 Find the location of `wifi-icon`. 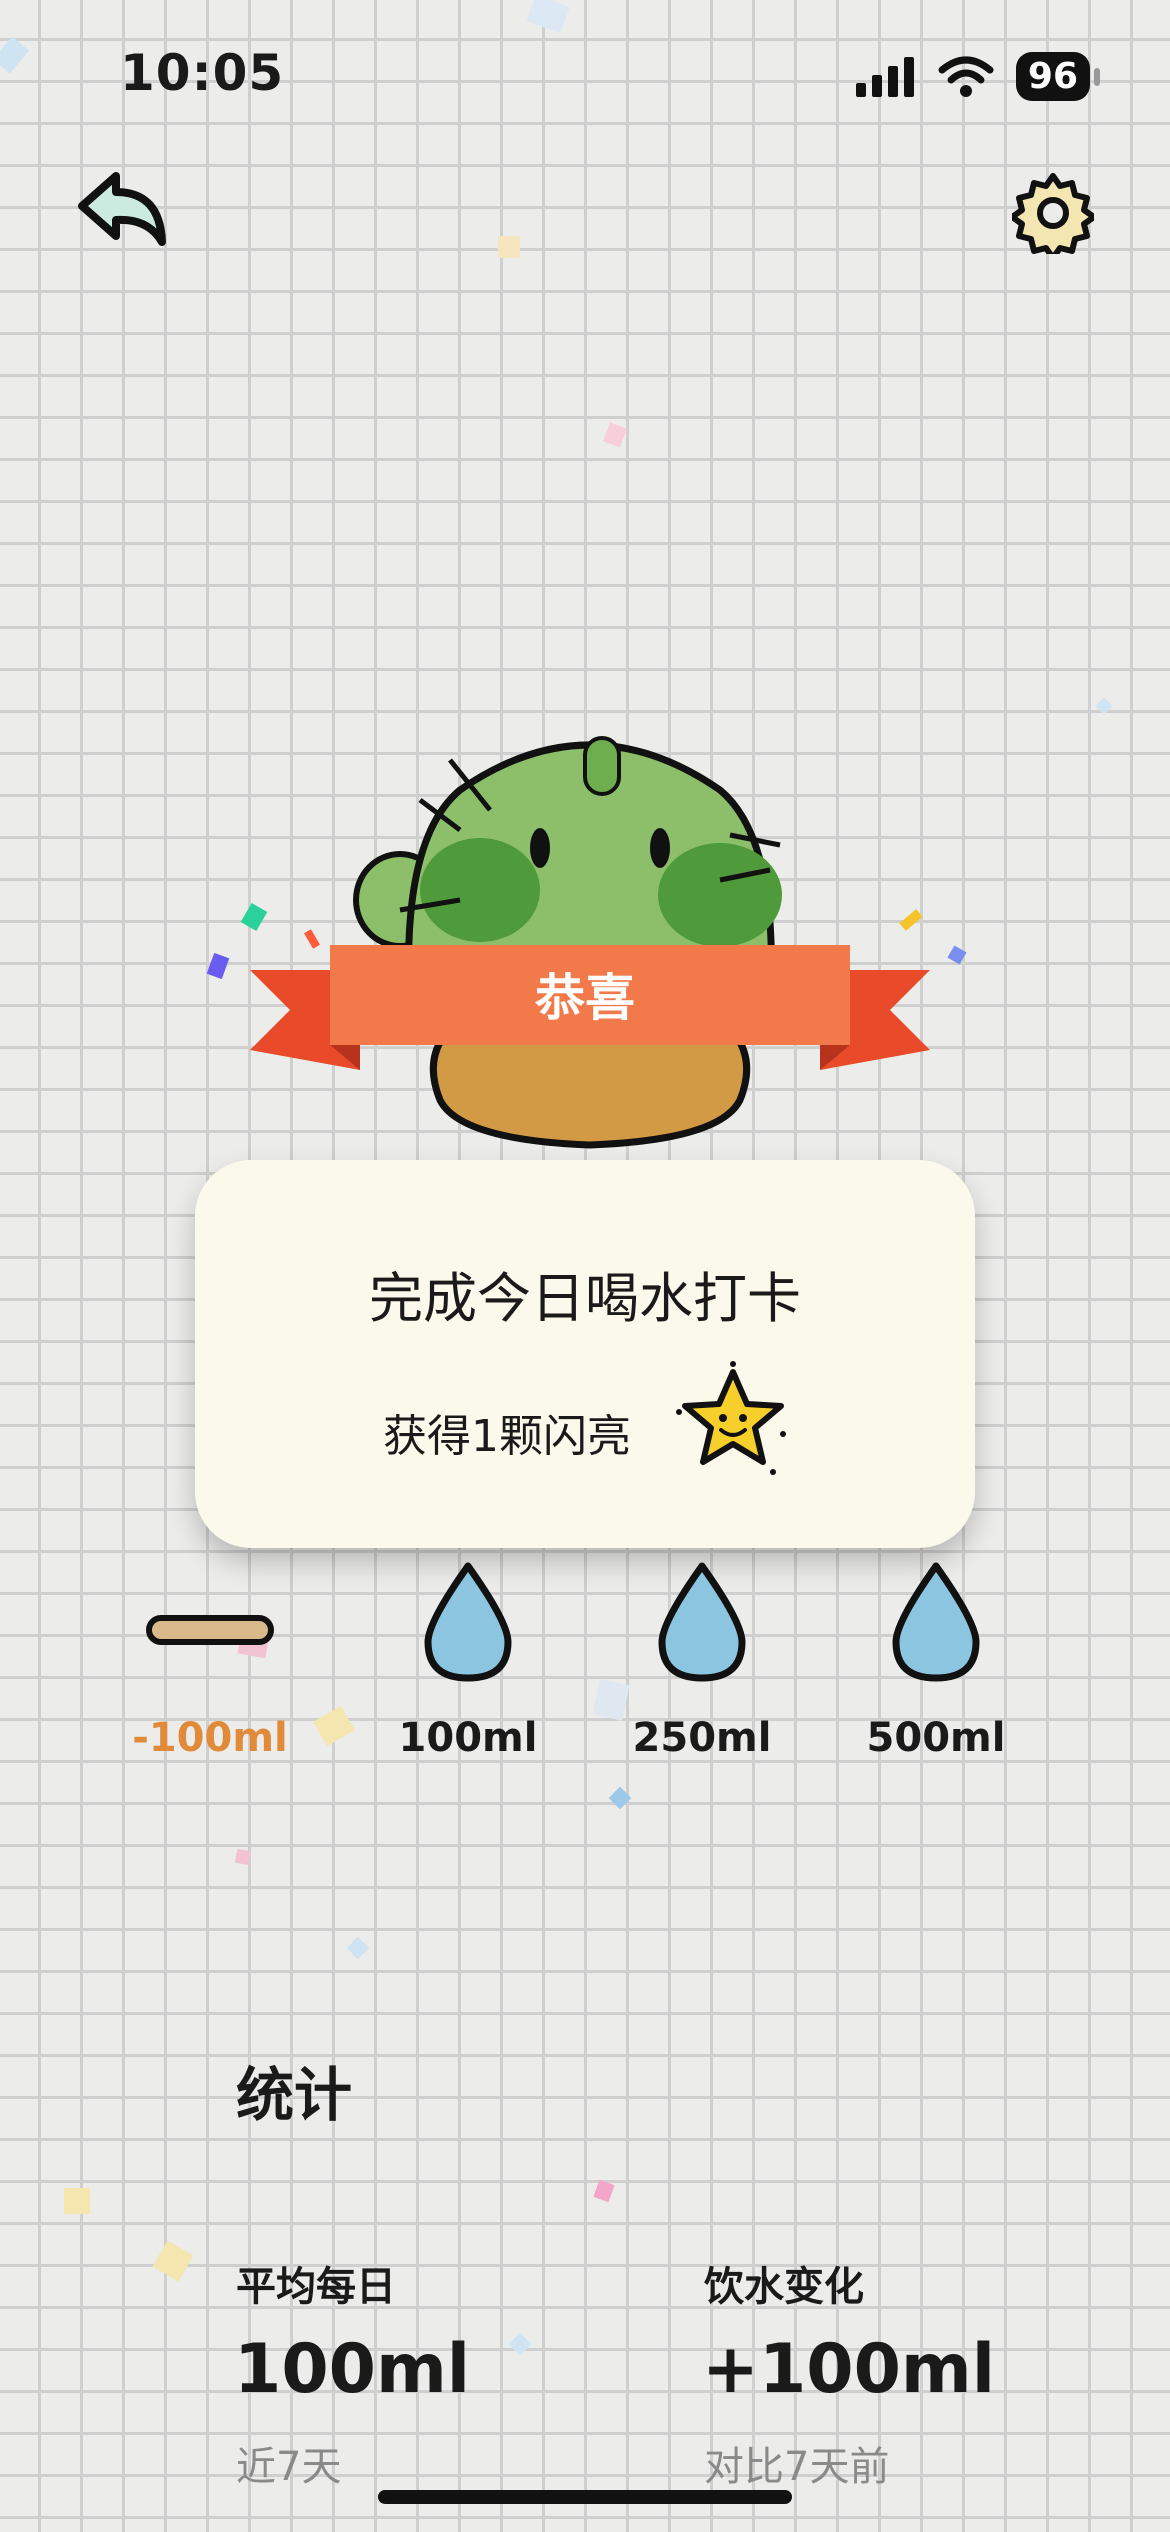

wifi-icon is located at coordinates (966, 76).